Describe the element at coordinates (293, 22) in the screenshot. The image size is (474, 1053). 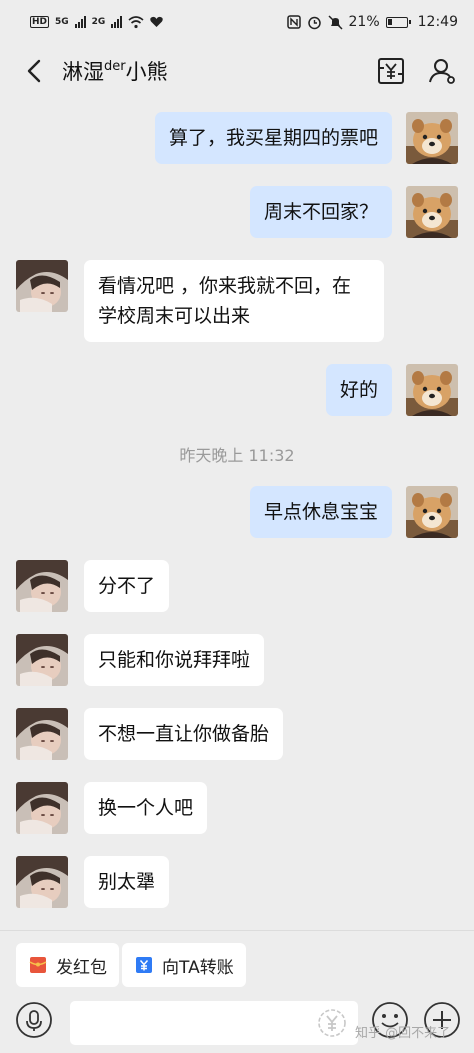
I see `nfc-icon` at that location.